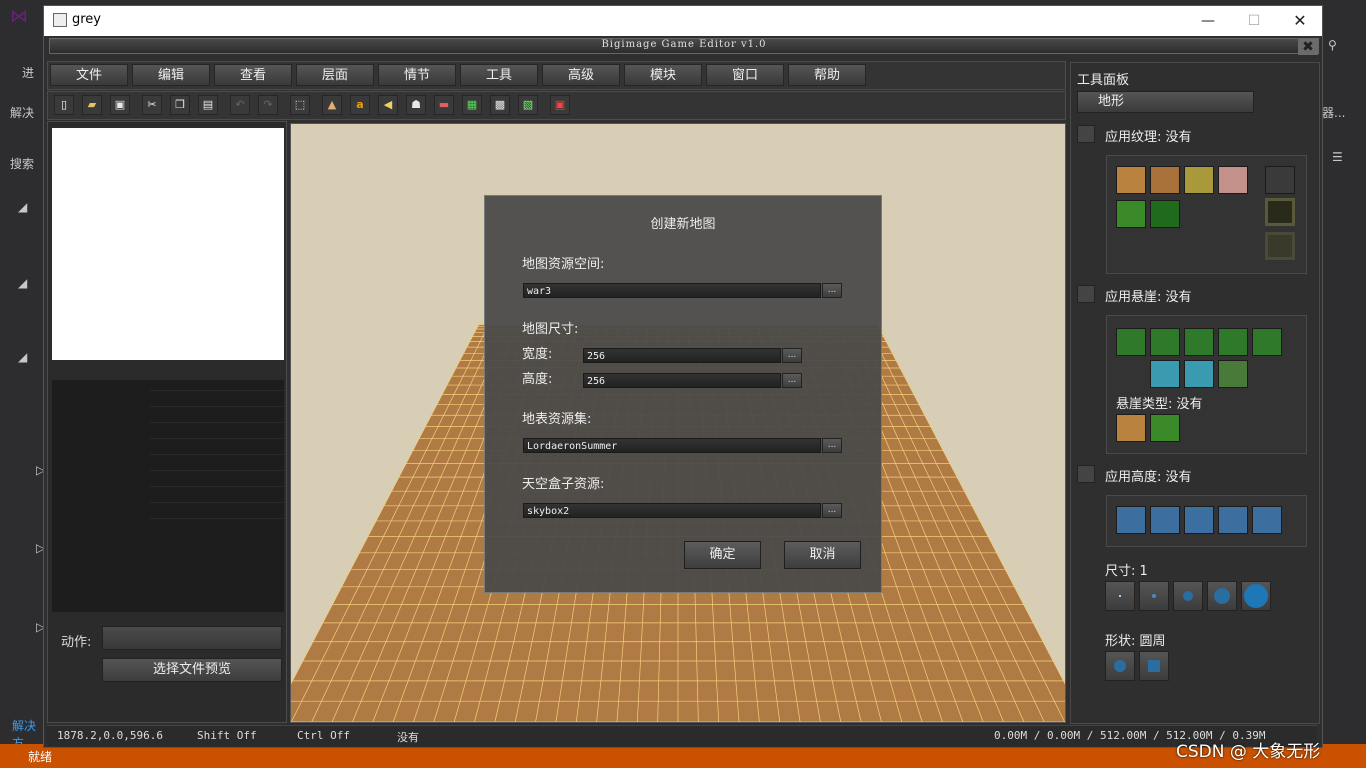 Image resolution: width=1366 pixels, height=768 pixels. What do you see at coordinates (110, 735) in the screenshot?
I see `status-coords: 1878.2,0.0,596.6` at bounding box center [110, 735].